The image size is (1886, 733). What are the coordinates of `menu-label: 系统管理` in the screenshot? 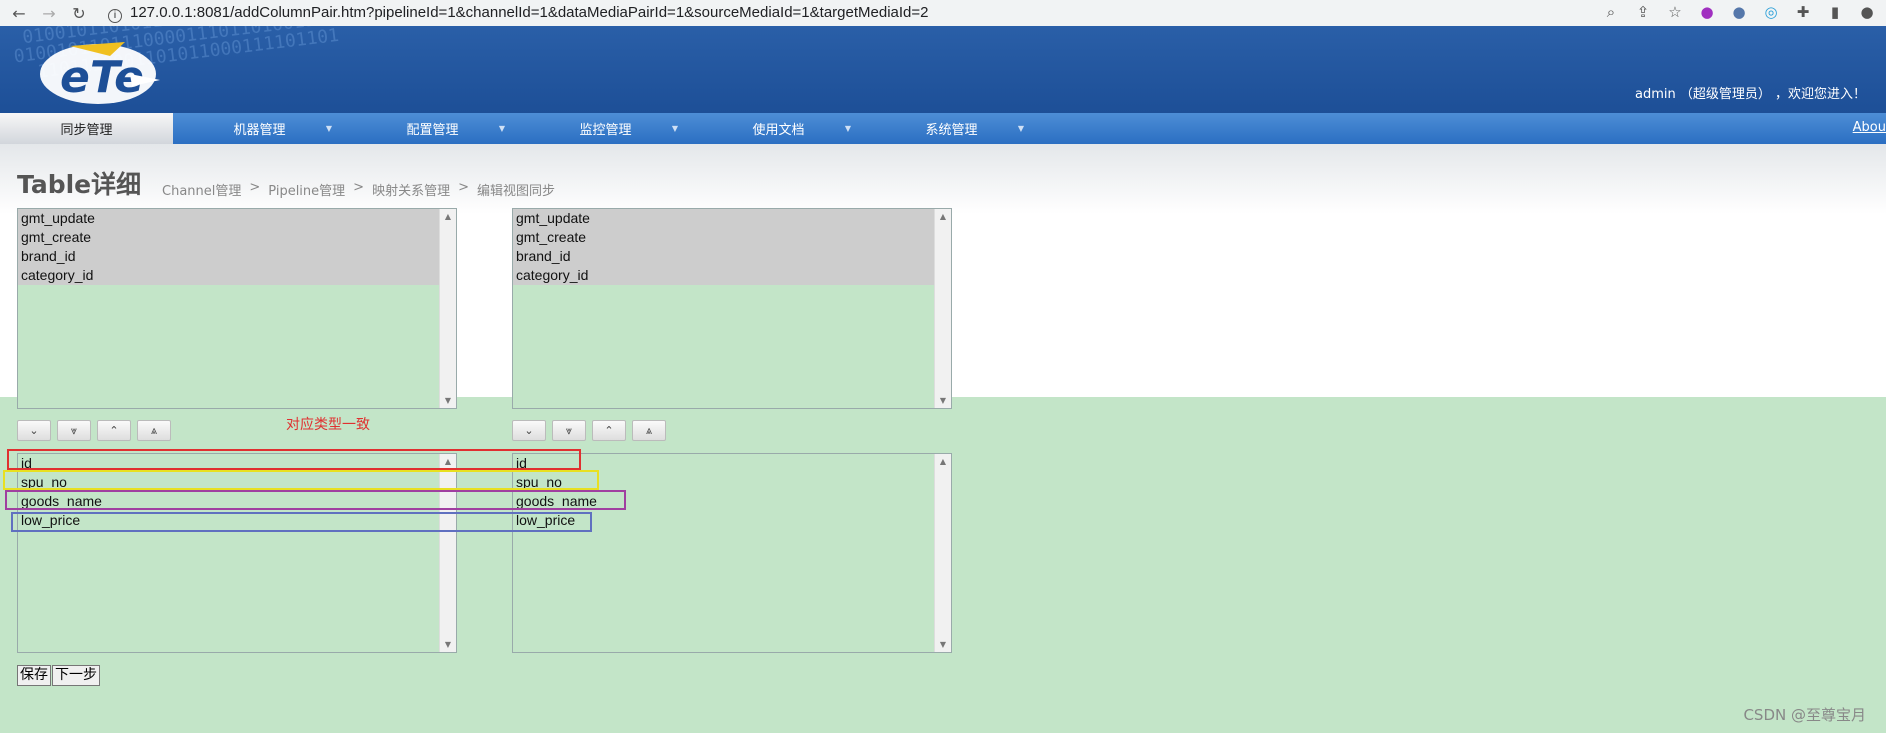 It's located at (951, 130).